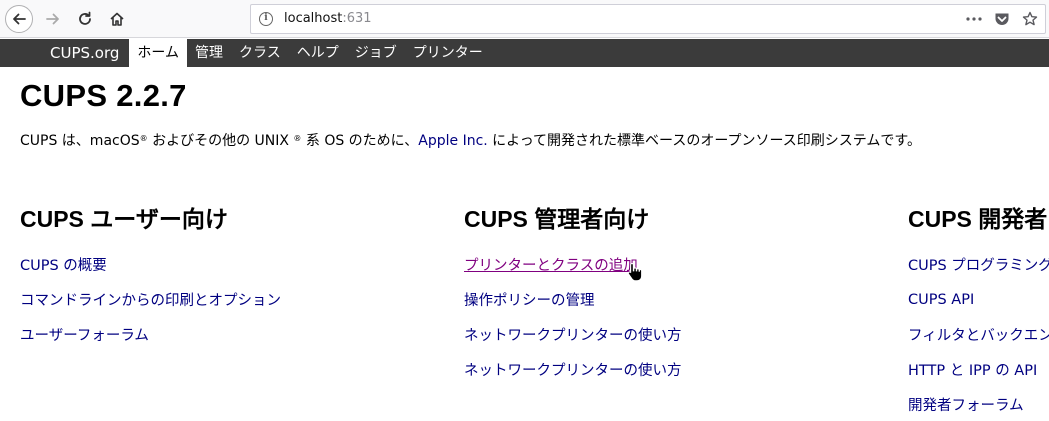 The image size is (1049, 421). Describe the element at coordinates (452, 141) in the screenshot. I see `apple-link: Apple Inc.` at that location.